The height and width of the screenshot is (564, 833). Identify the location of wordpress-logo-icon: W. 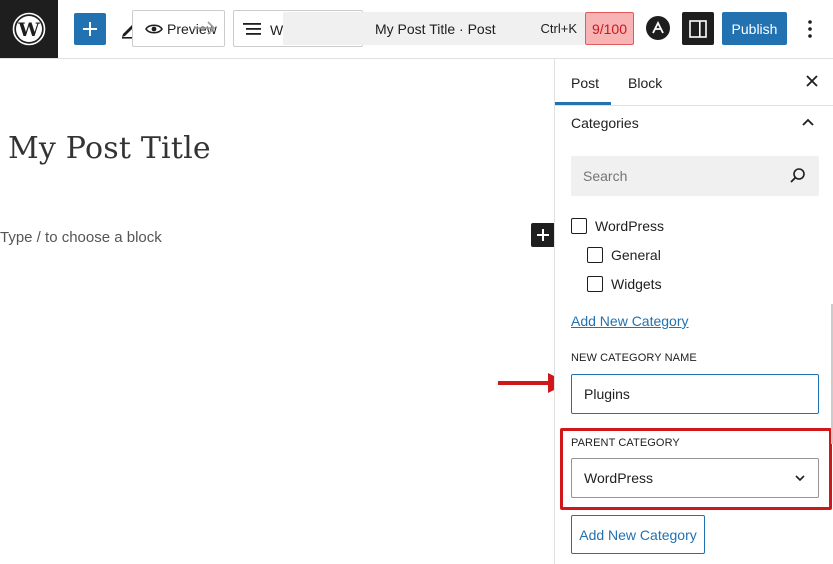
(29, 29).